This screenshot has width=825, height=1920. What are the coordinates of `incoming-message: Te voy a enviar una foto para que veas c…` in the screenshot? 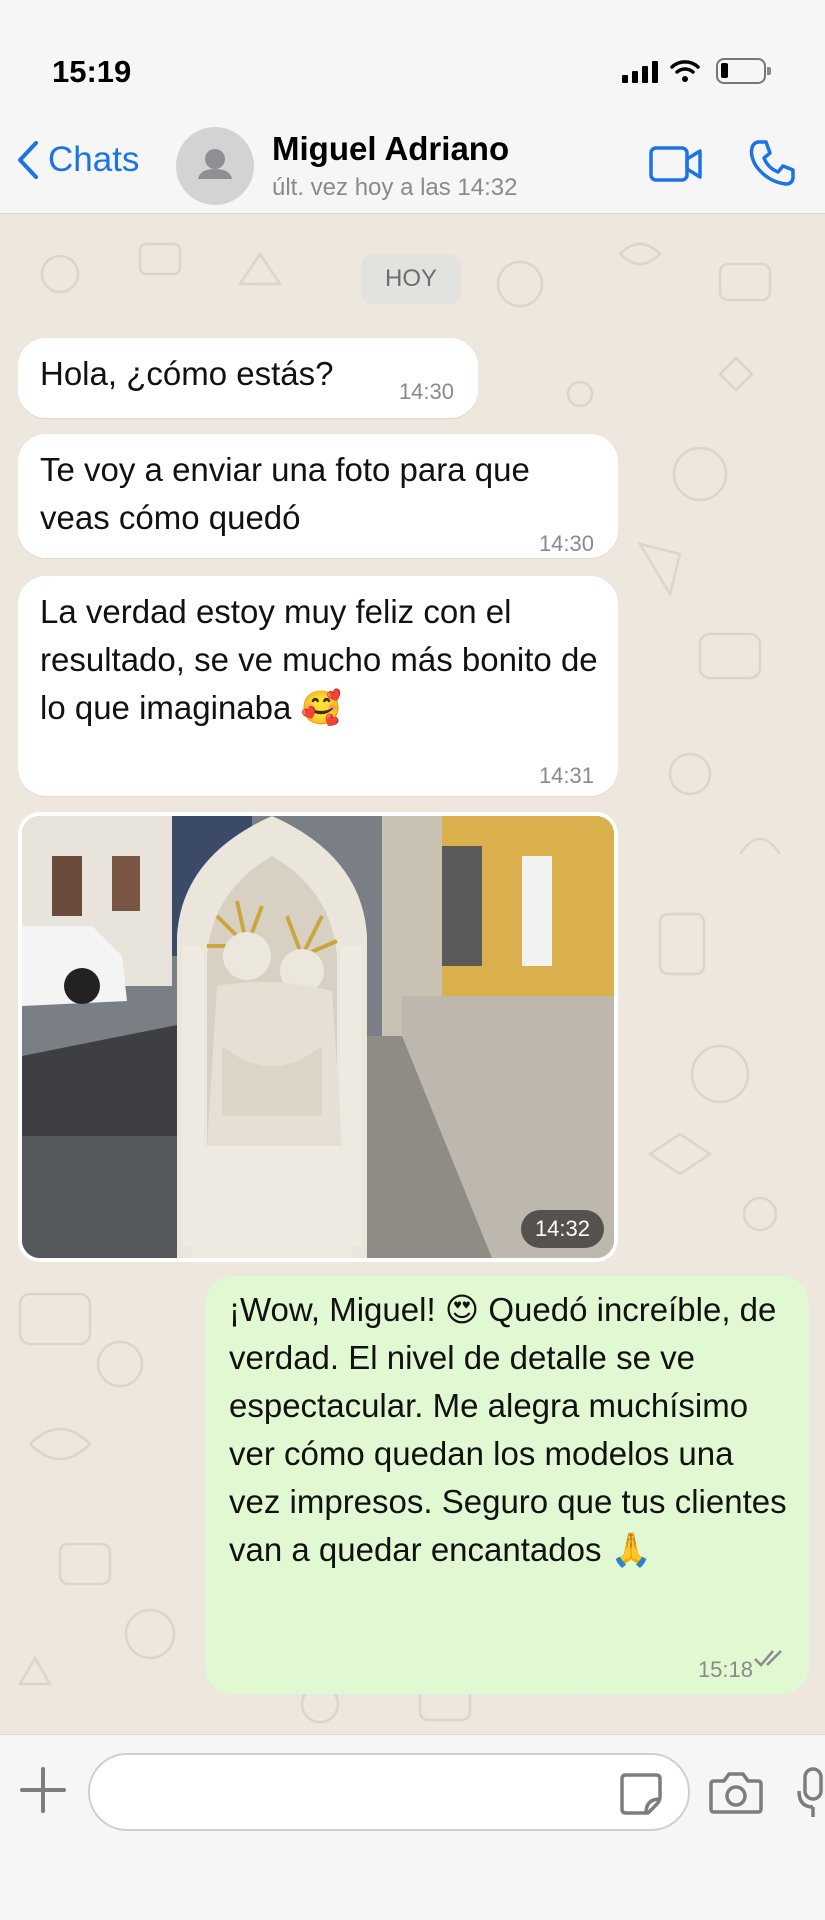 It's located at (318, 496).